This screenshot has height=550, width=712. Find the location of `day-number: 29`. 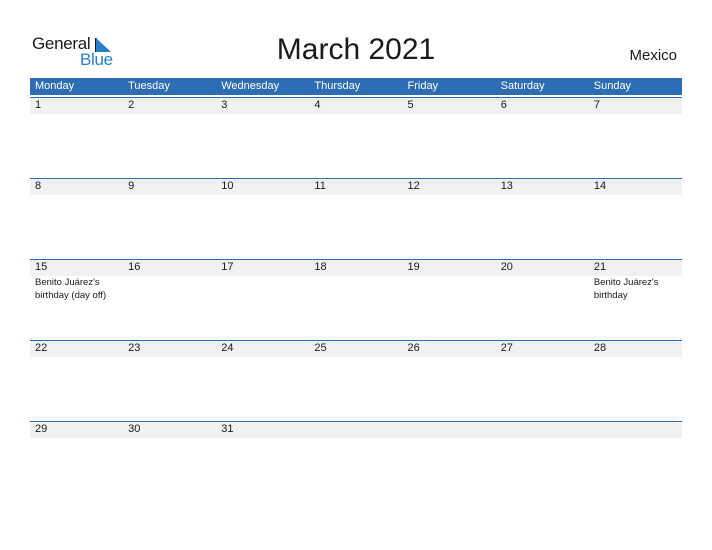

day-number: 29 is located at coordinates (41, 429).